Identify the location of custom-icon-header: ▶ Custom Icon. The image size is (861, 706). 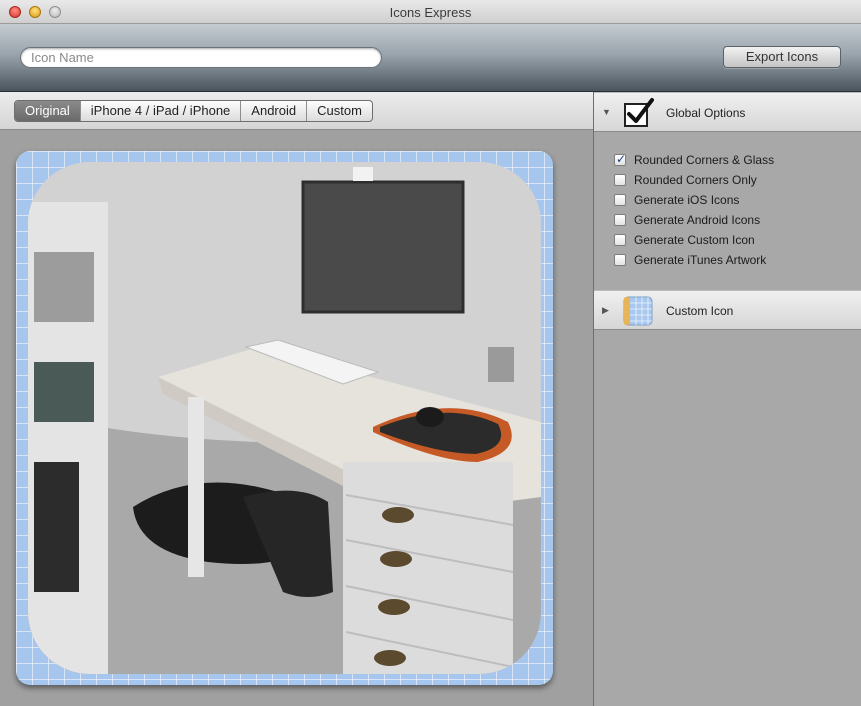
(727, 310).